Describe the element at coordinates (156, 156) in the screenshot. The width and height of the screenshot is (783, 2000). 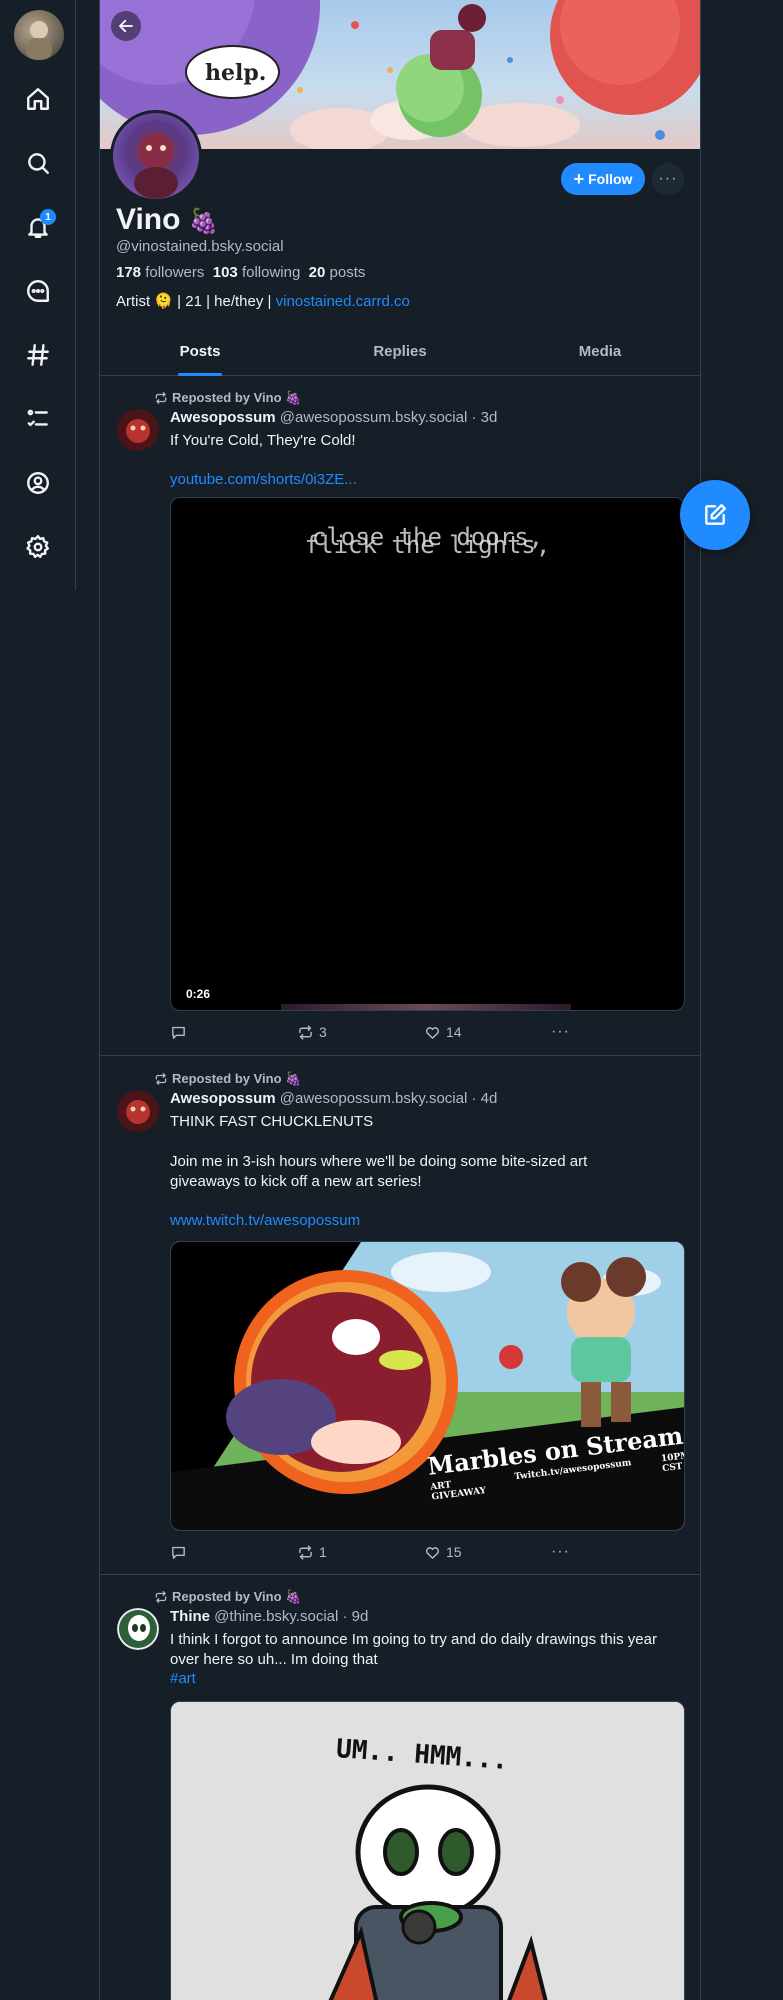
I see `profile-avatar` at that location.